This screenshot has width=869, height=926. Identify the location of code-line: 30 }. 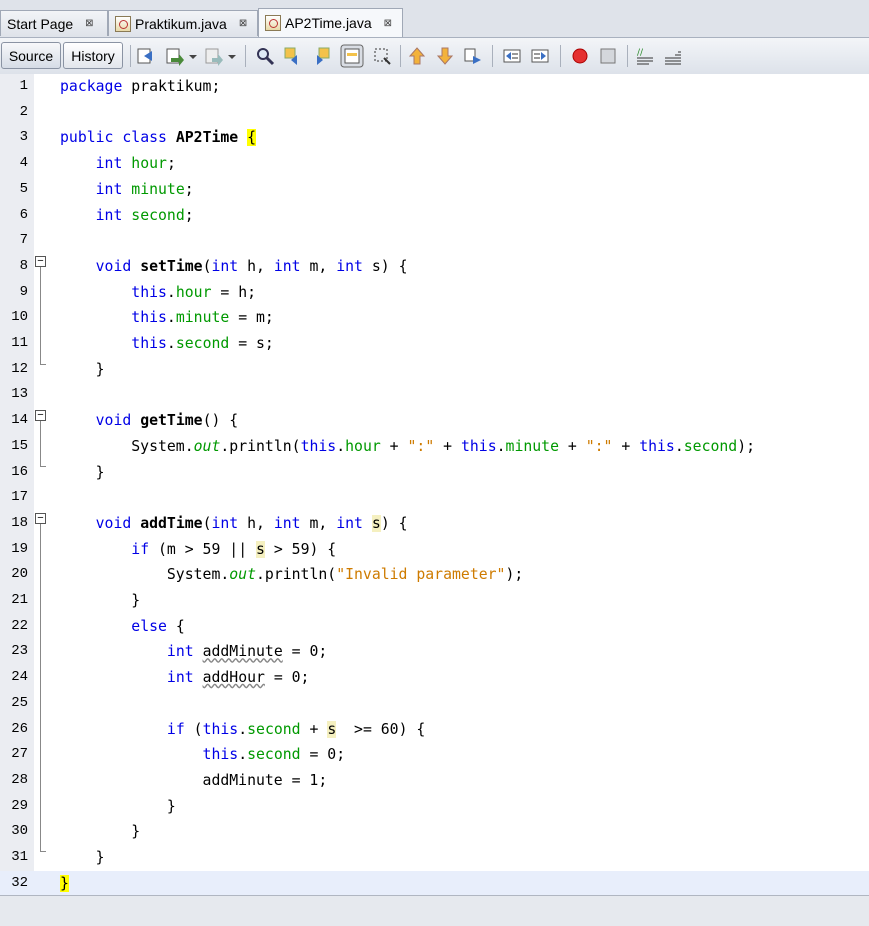
(434, 832).